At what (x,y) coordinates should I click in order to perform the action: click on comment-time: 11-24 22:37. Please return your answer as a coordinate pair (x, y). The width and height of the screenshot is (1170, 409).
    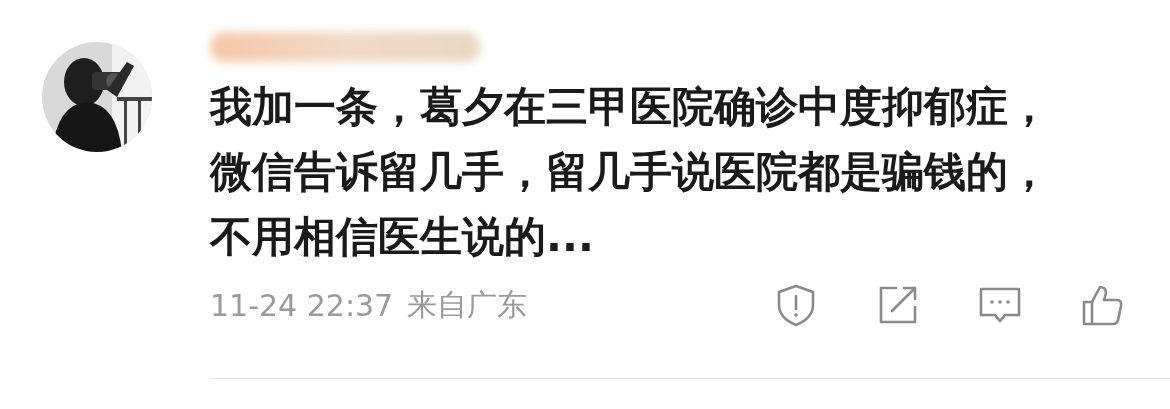
    Looking at the image, I should click on (302, 305).